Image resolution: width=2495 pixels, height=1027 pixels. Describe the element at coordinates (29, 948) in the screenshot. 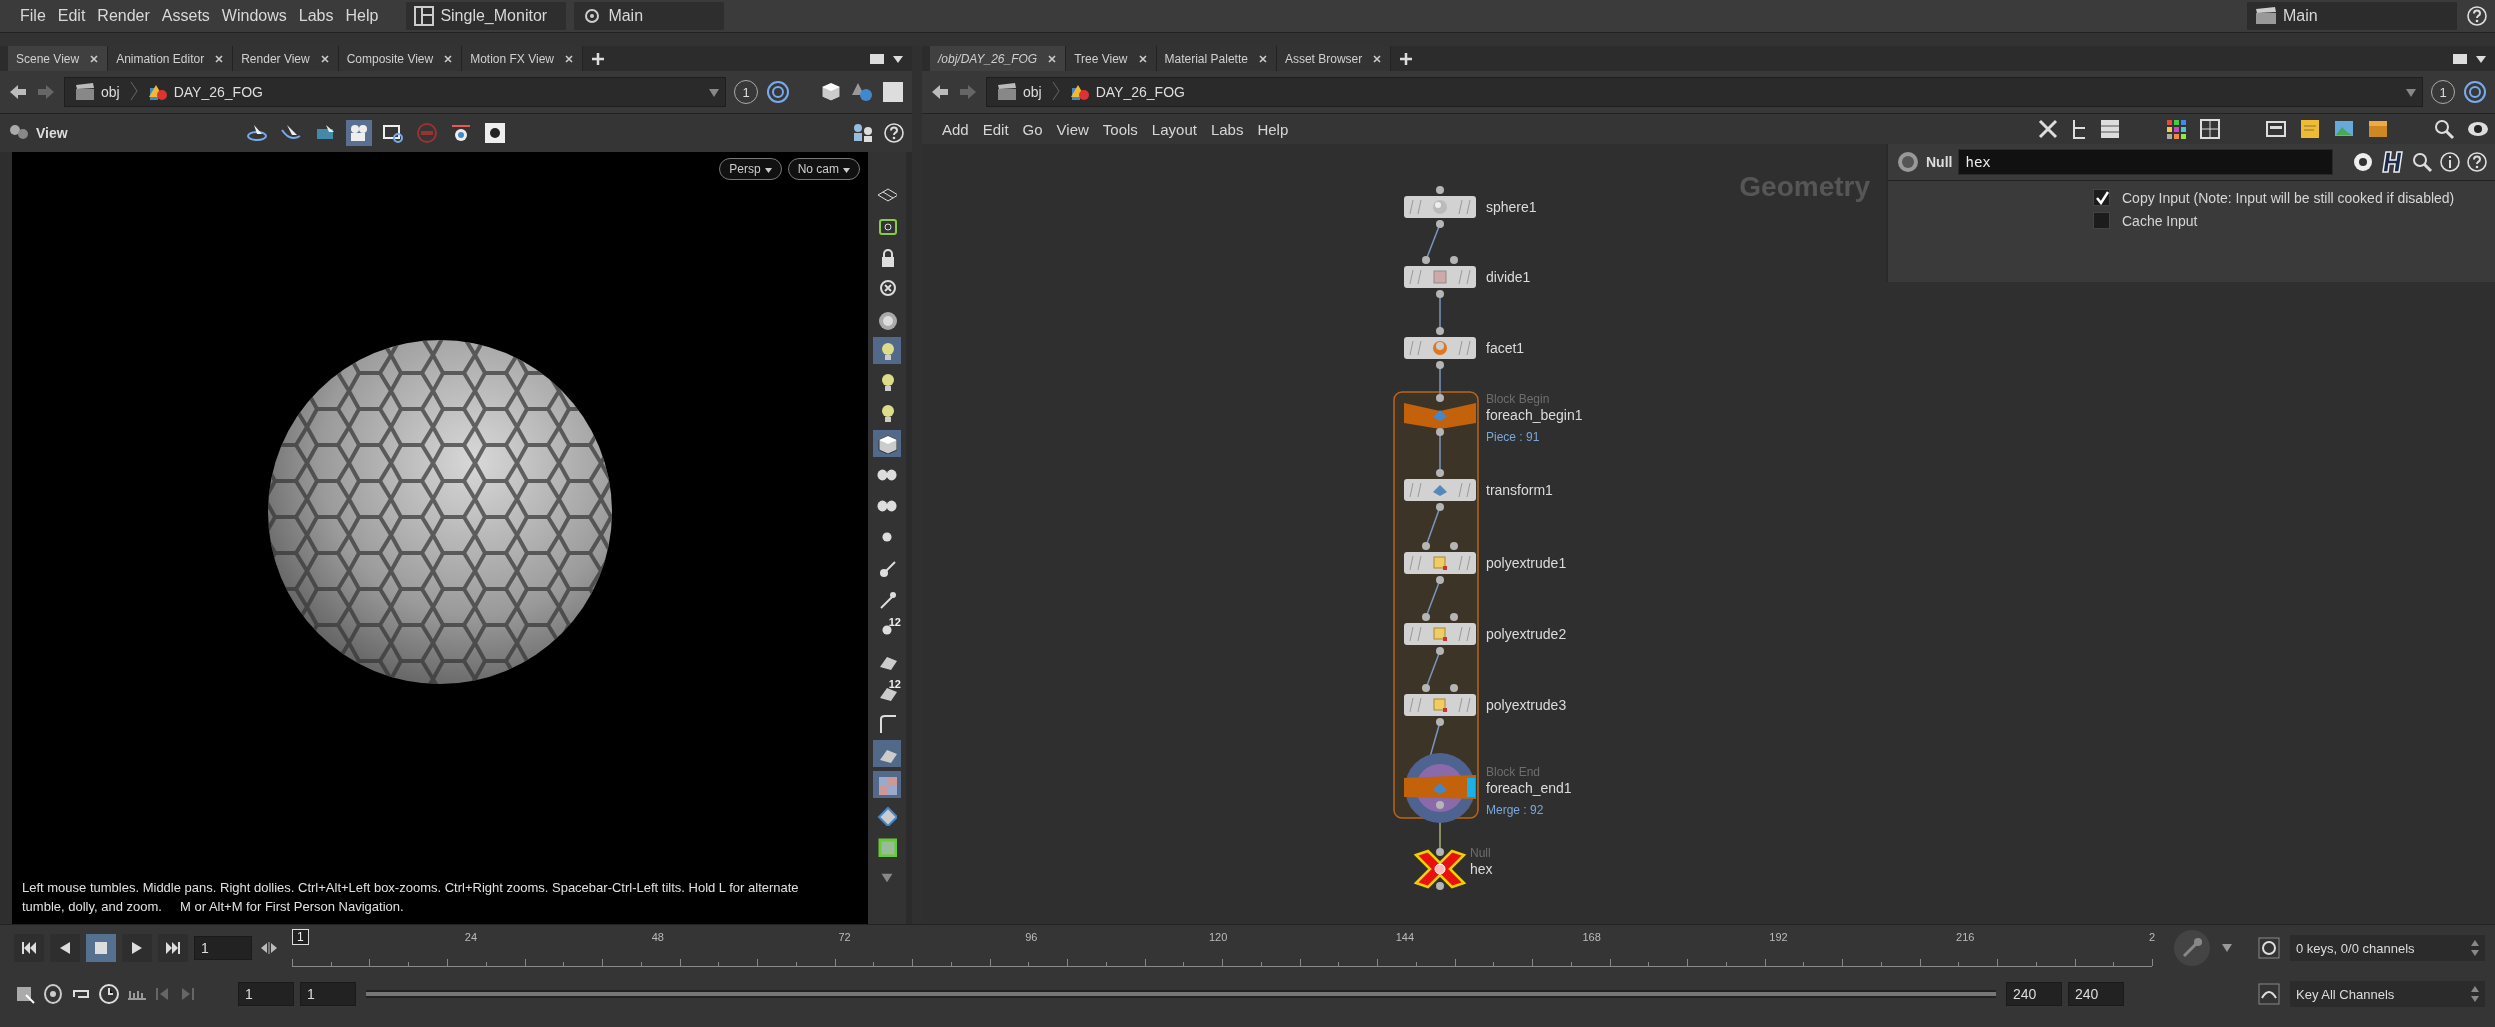

I see `skip-start-button` at that location.